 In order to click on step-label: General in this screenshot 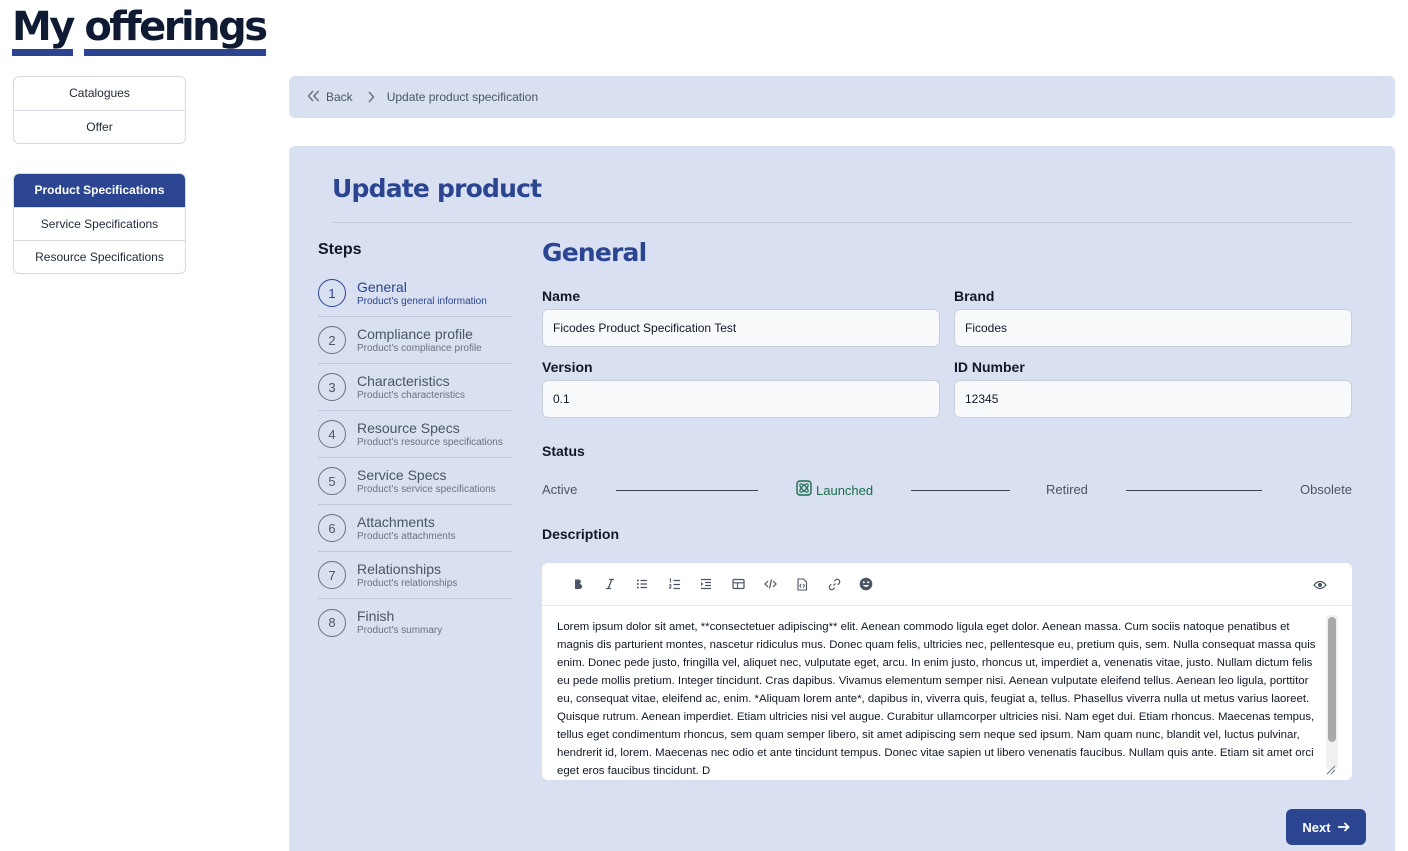, I will do `click(382, 286)`.